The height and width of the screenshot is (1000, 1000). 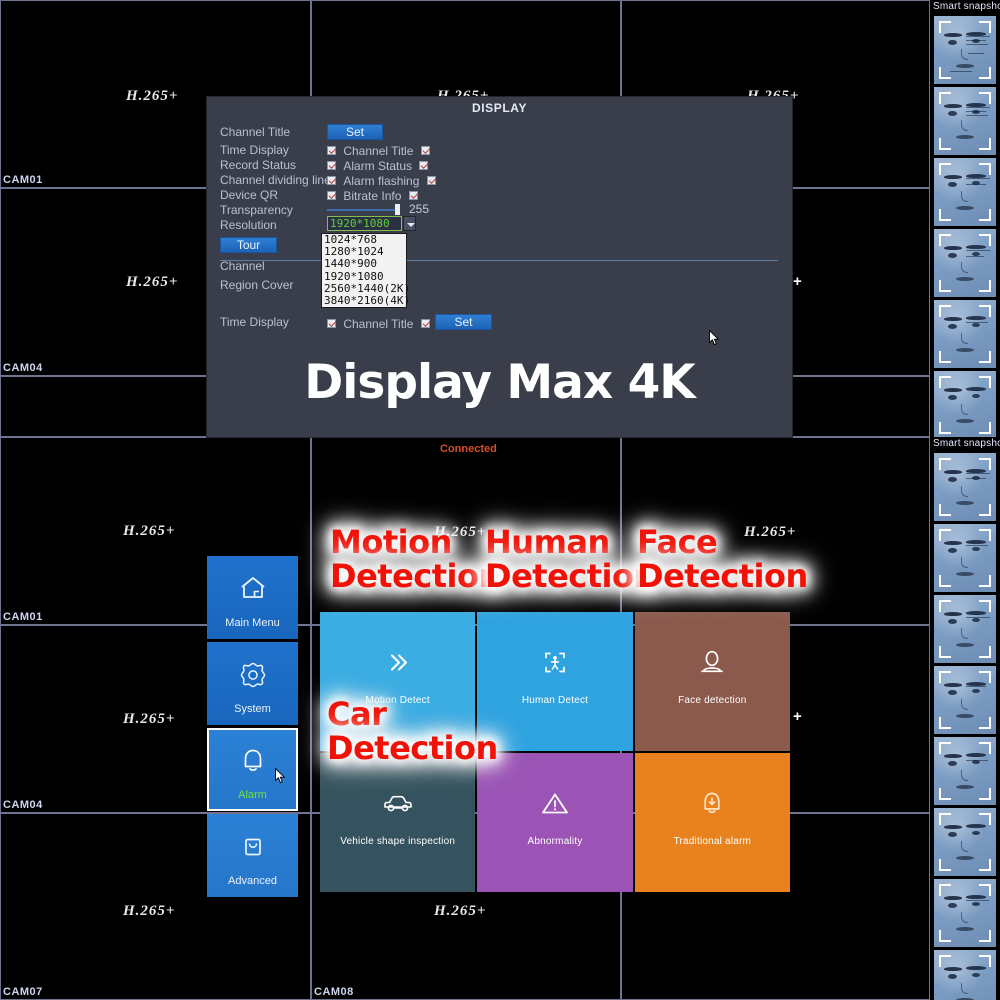 I want to click on checkbox-label-channel-title: Channel Title, so click(x=378, y=150).